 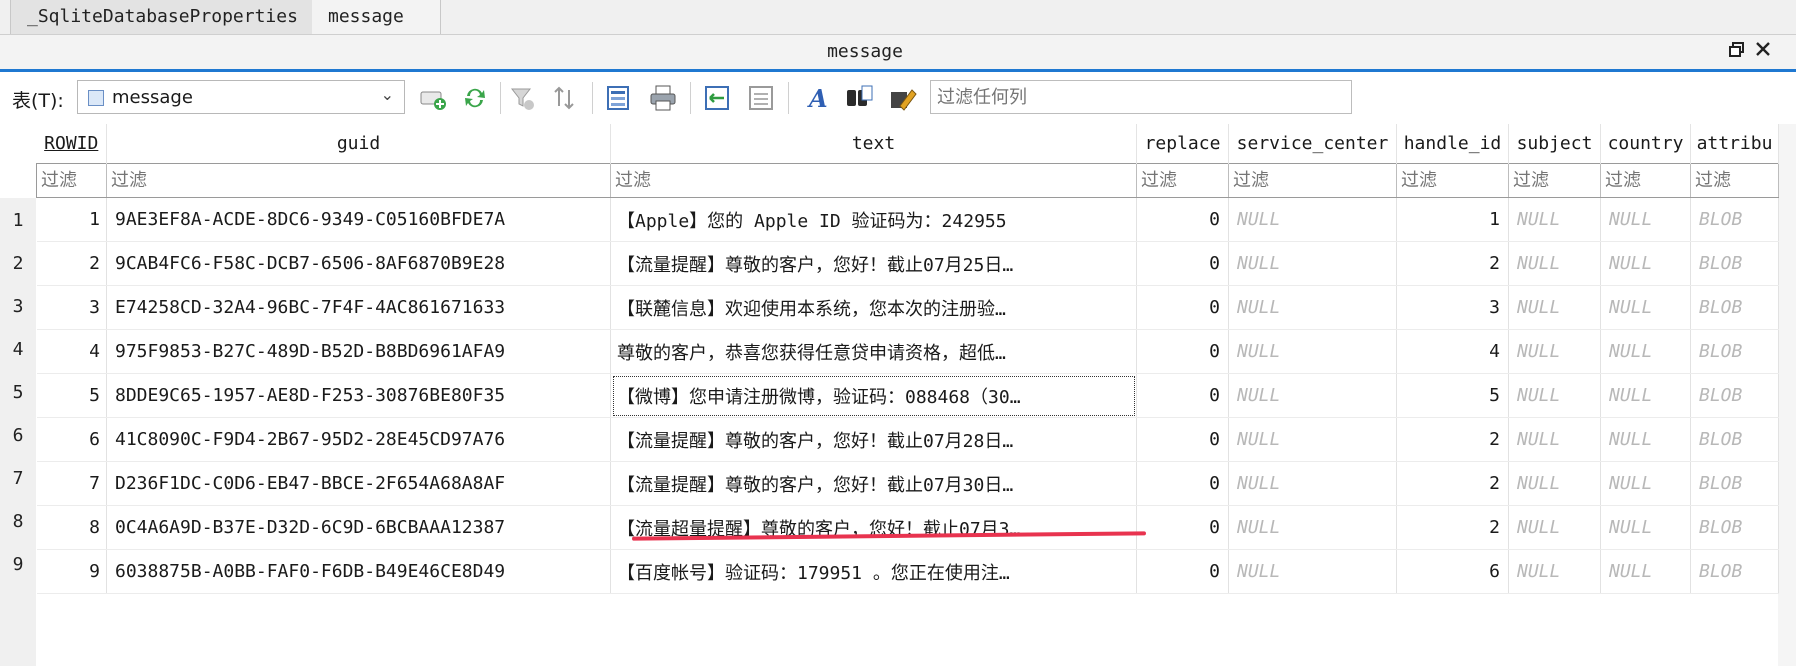 What do you see at coordinates (71, 180) in the screenshot?
I see `filter-input-rowid` at bounding box center [71, 180].